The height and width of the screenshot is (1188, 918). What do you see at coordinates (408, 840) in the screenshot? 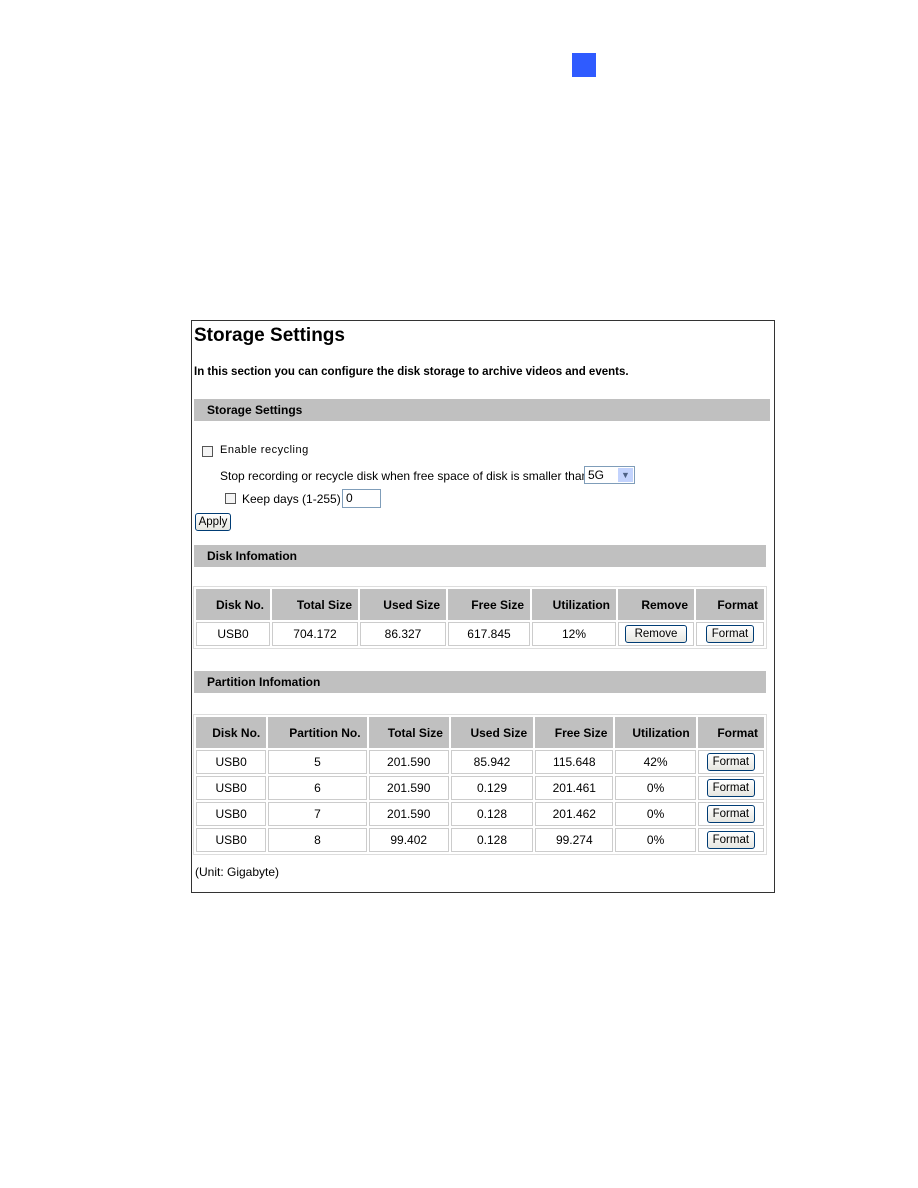
I see `table-cell: 99.402` at bounding box center [408, 840].